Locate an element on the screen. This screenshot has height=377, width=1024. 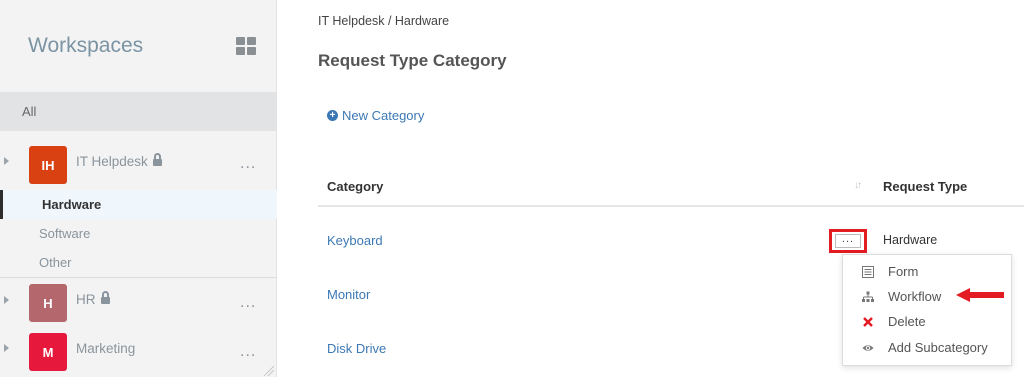
sidebar-item-label: Software is located at coordinates (65, 233).